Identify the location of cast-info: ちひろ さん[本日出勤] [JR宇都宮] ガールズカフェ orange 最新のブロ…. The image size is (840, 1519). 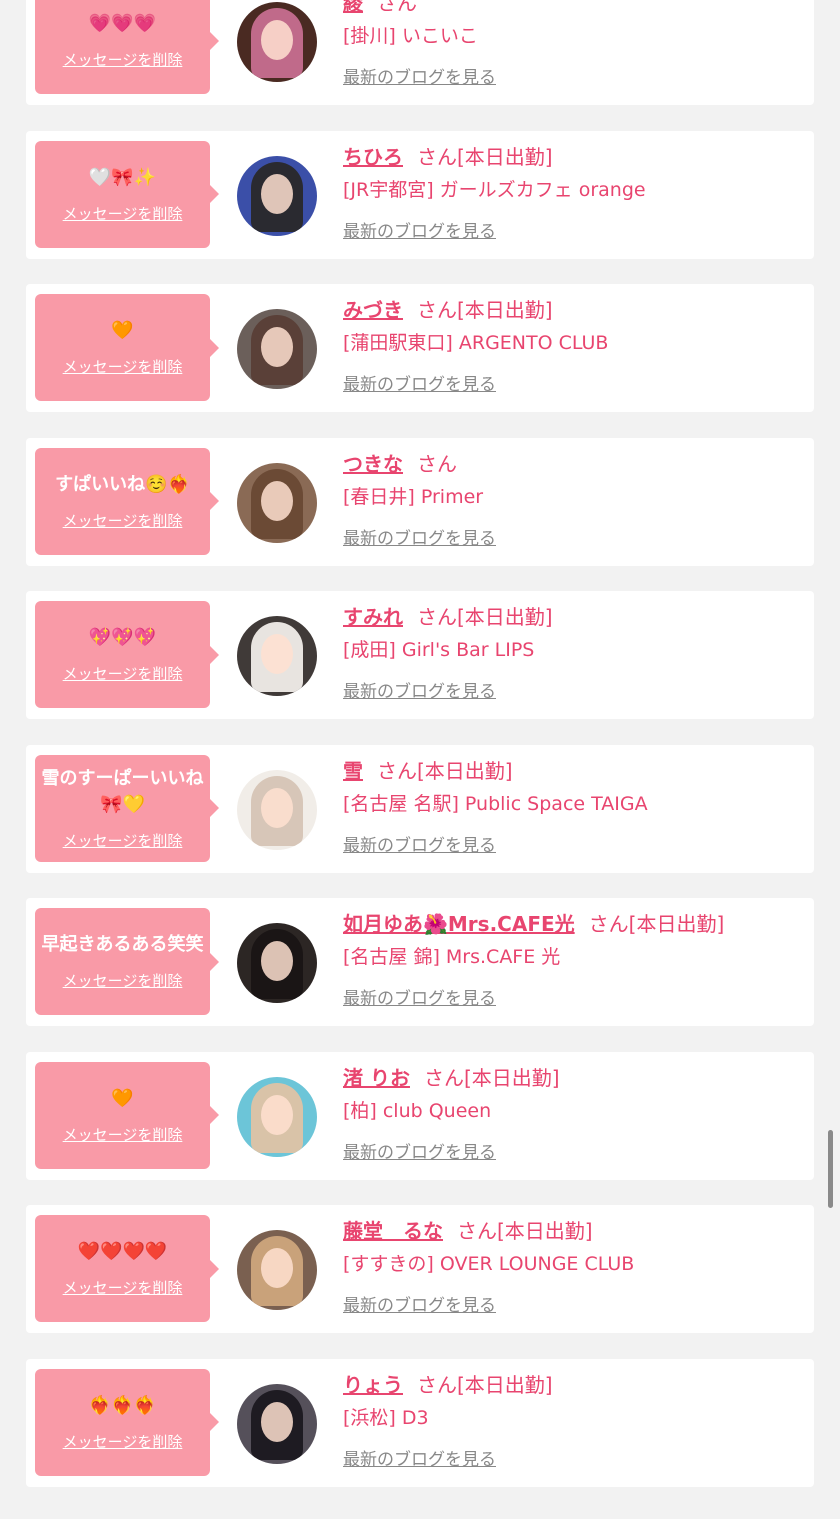
(573, 192).